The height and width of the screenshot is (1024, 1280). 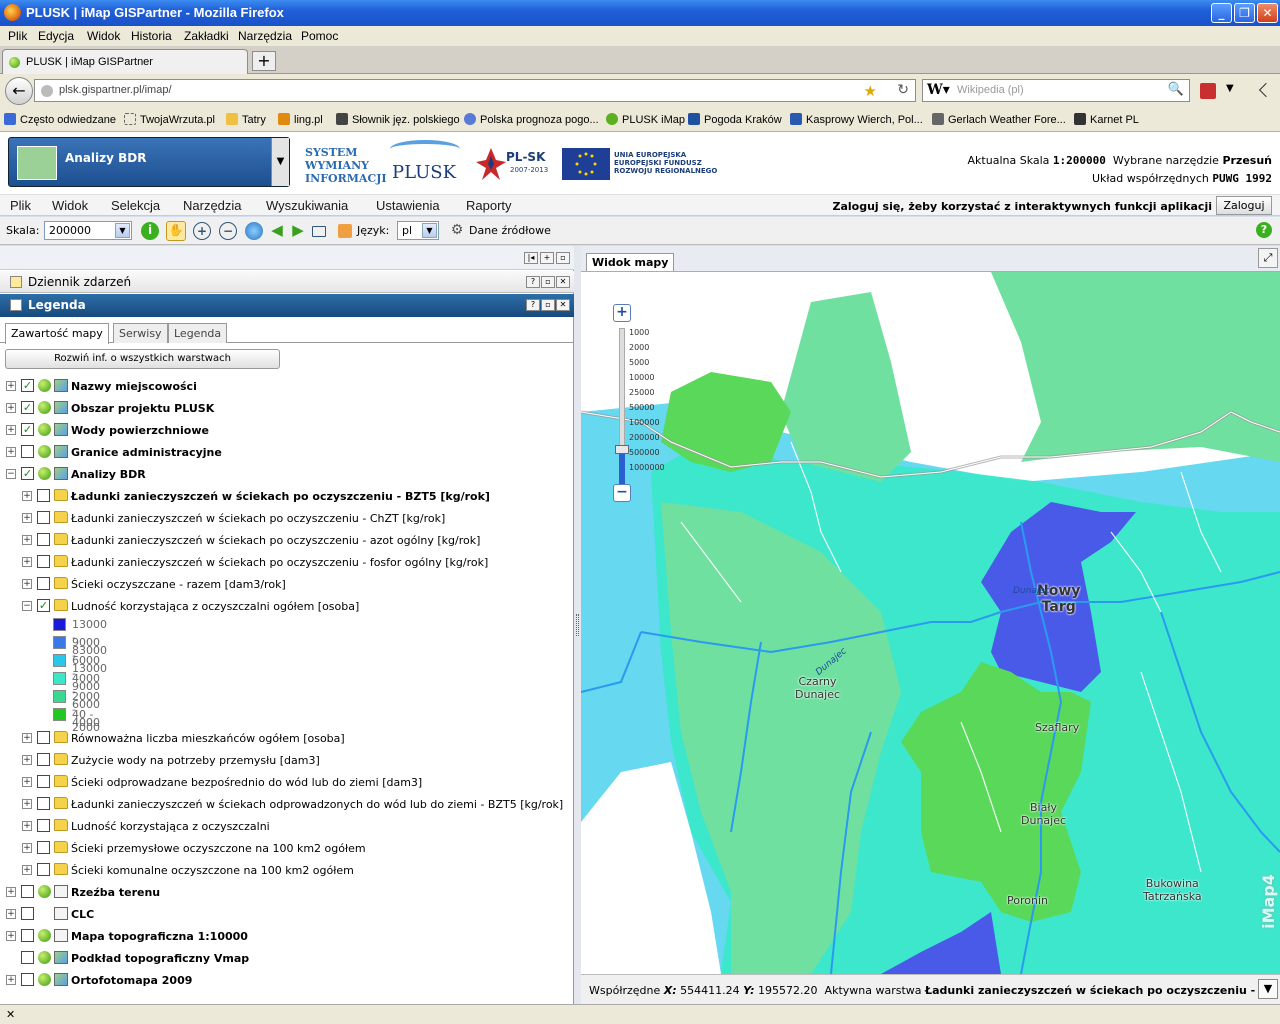 What do you see at coordinates (198, 333) in the screenshot?
I see `tab-legend: Legenda` at bounding box center [198, 333].